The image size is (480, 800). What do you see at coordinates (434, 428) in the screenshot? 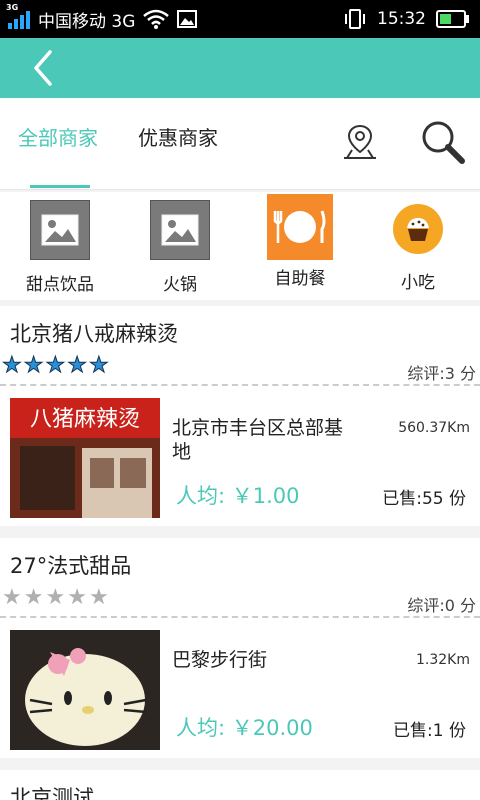
I see `shop-distance: 560.37Km` at bounding box center [434, 428].